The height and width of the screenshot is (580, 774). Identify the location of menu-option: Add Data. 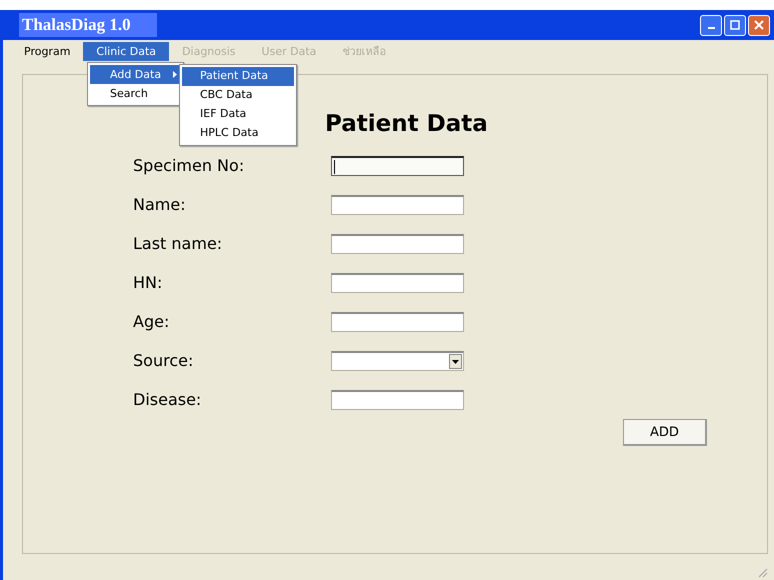
(135, 74).